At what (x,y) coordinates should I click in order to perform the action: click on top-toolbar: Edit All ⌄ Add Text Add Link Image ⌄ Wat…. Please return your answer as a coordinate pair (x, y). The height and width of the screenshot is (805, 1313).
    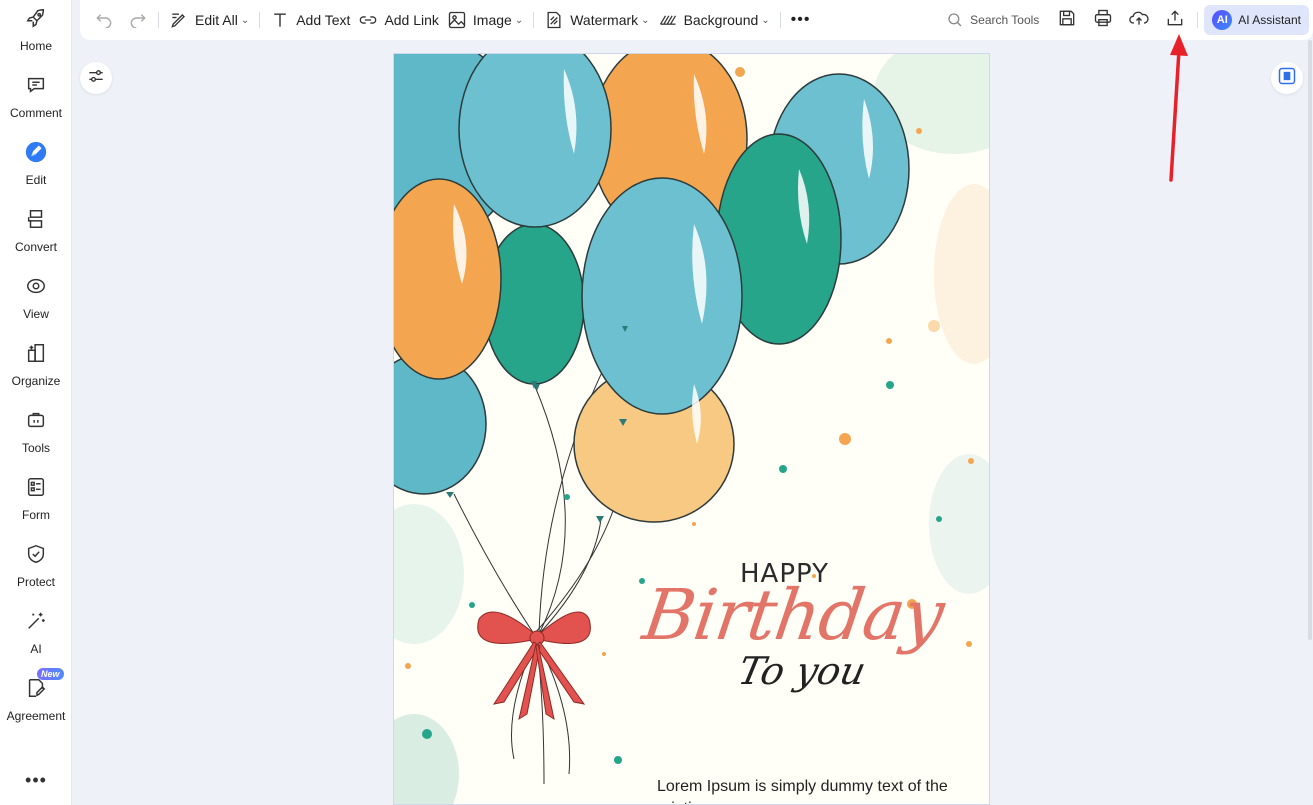
    Looking at the image, I should click on (696, 20).